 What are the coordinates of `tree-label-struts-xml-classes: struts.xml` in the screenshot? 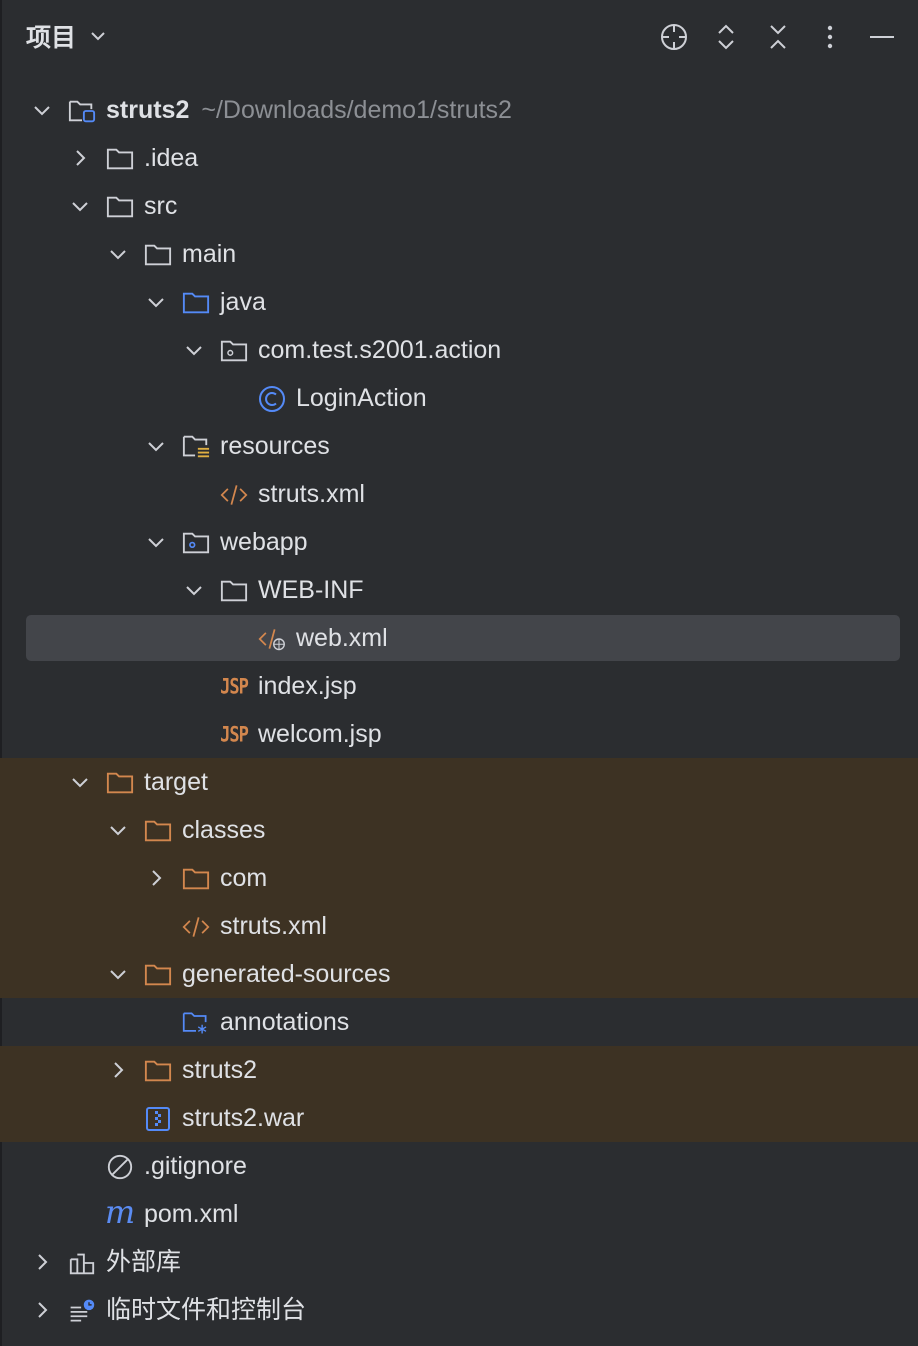 It's located at (273, 926).